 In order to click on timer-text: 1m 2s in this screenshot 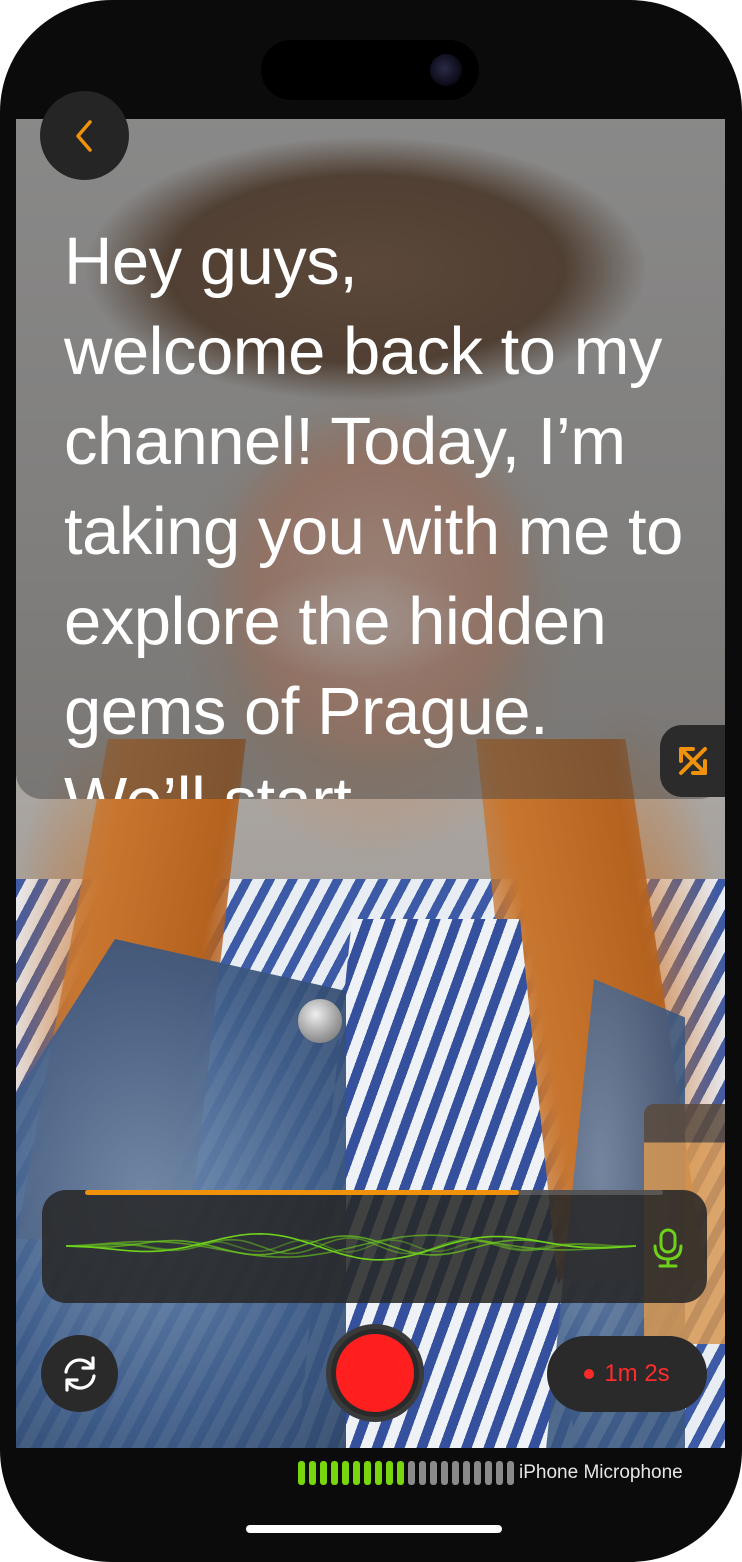, I will do `click(637, 1373)`.